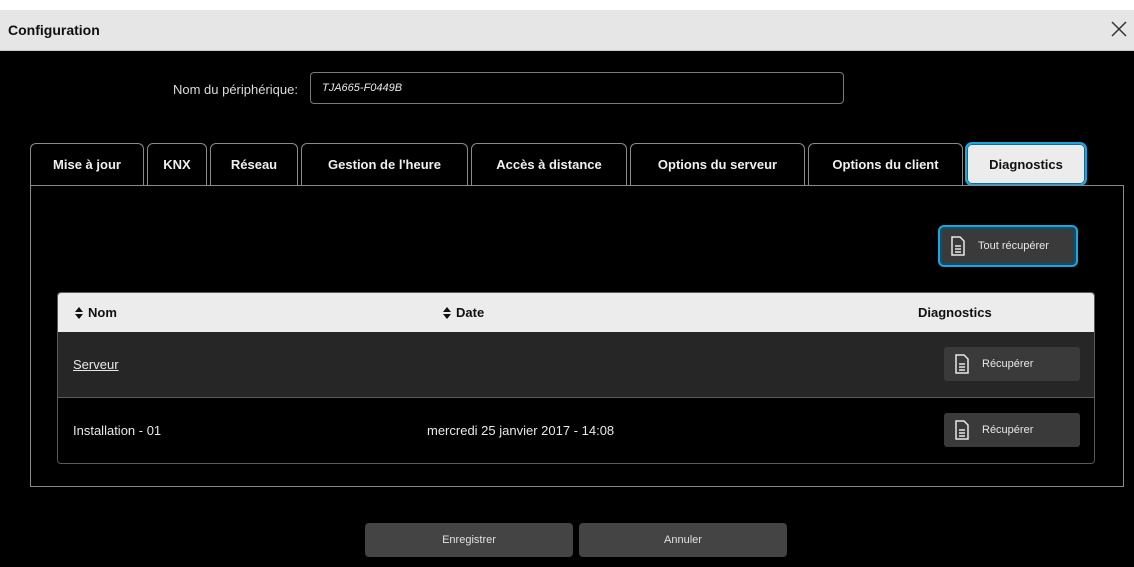 The image size is (1134, 567). Describe the element at coordinates (470, 312) in the screenshot. I see `column-date-label: Date` at that location.